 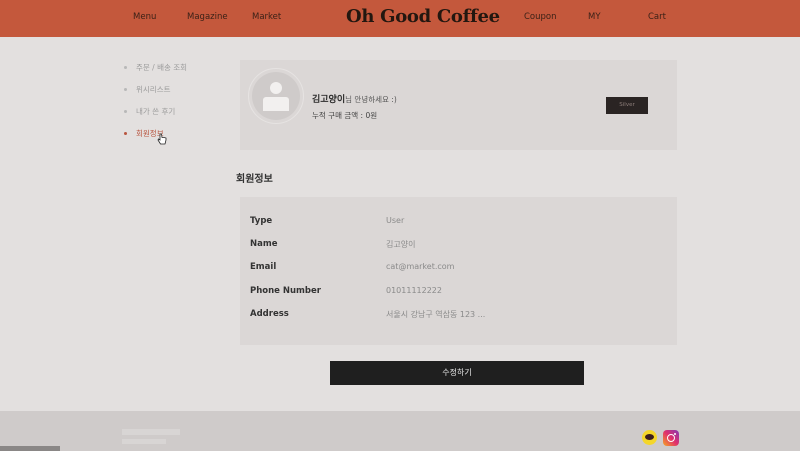 What do you see at coordinates (401, 244) in the screenshot?
I see `info-value: 김고양이` at bounding box center [401, 244].